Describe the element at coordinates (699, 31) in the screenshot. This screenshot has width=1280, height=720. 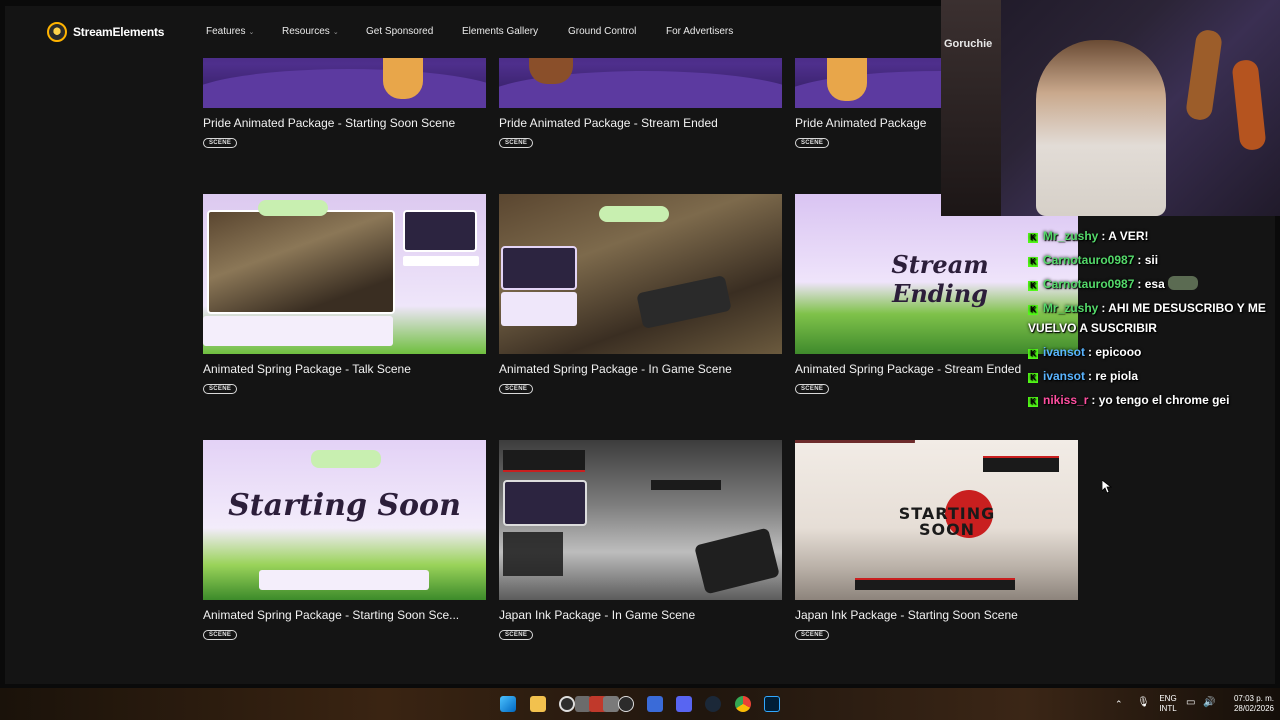
I see `nav-for-advertisers: For Advertisers` at that location.